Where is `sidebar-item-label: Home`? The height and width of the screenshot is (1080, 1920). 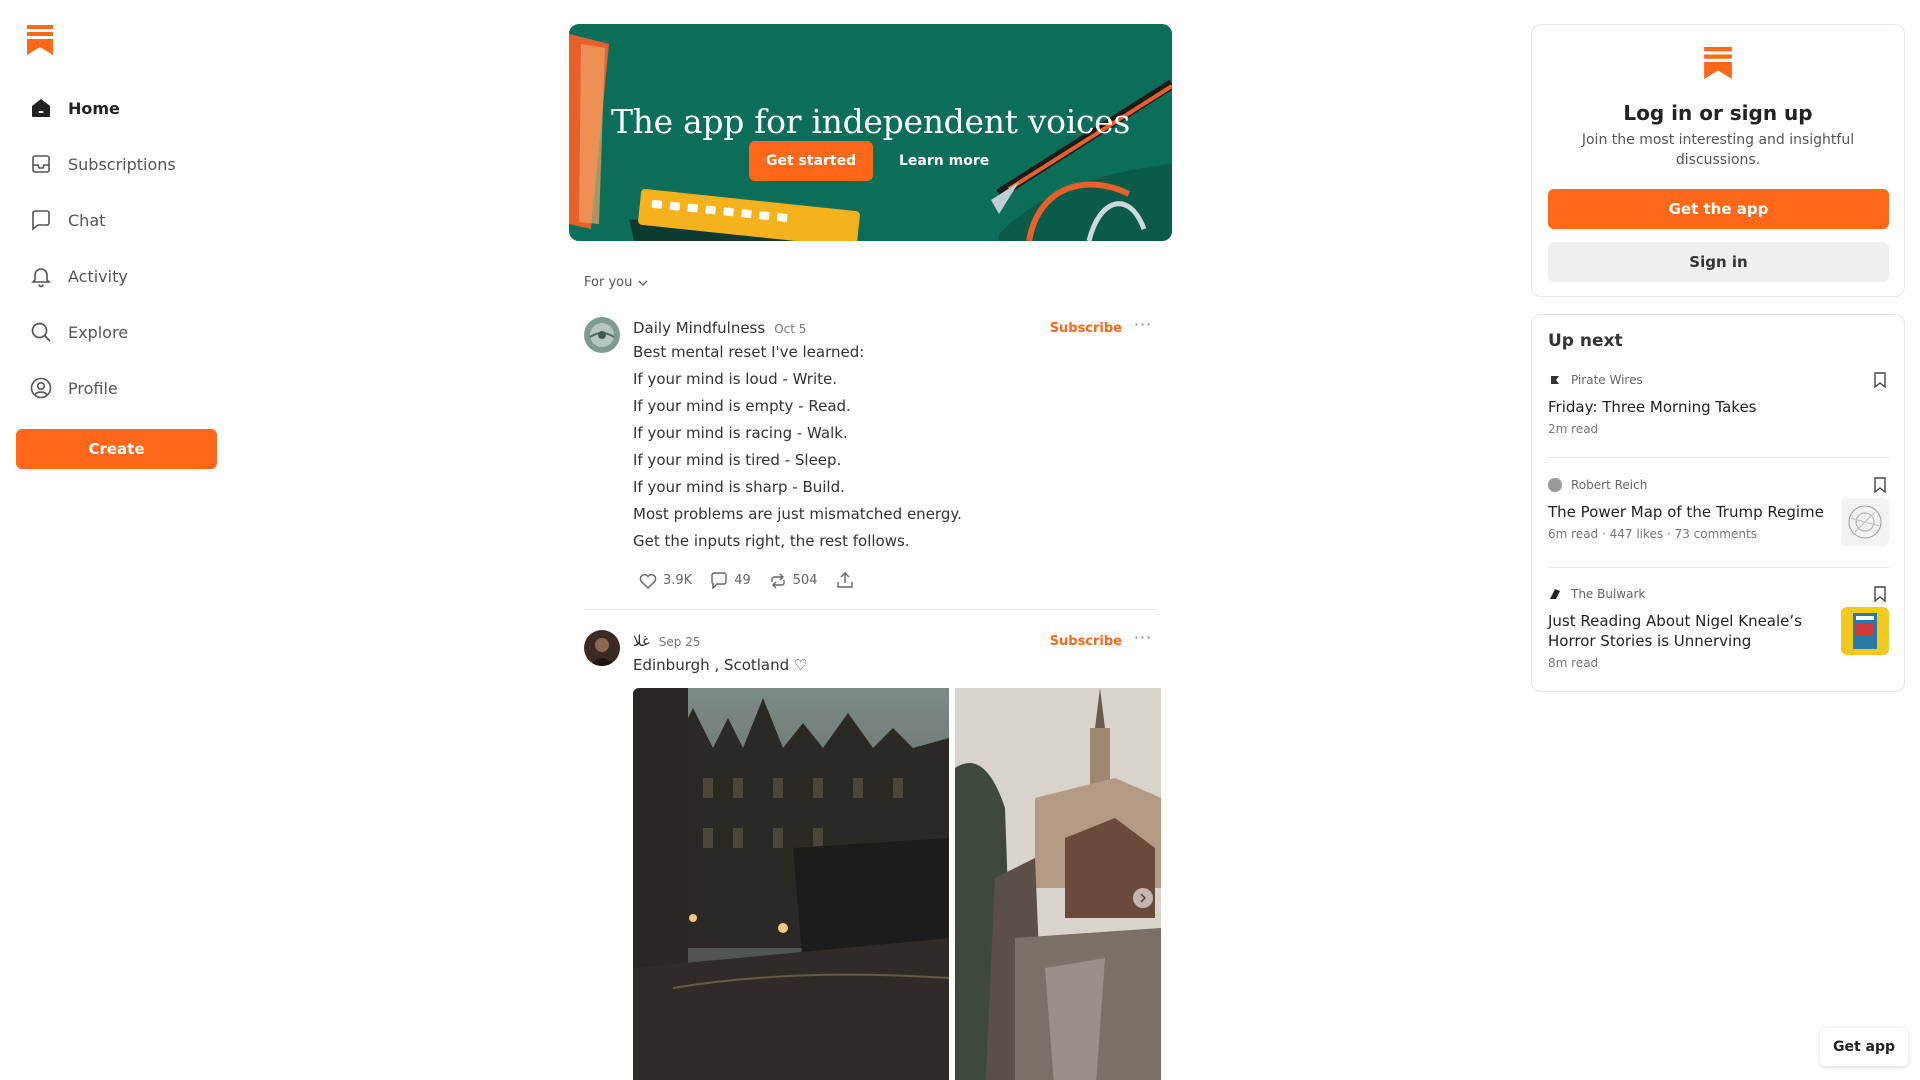 sidebar-item-label: Home is located at coordinates (94, 108).